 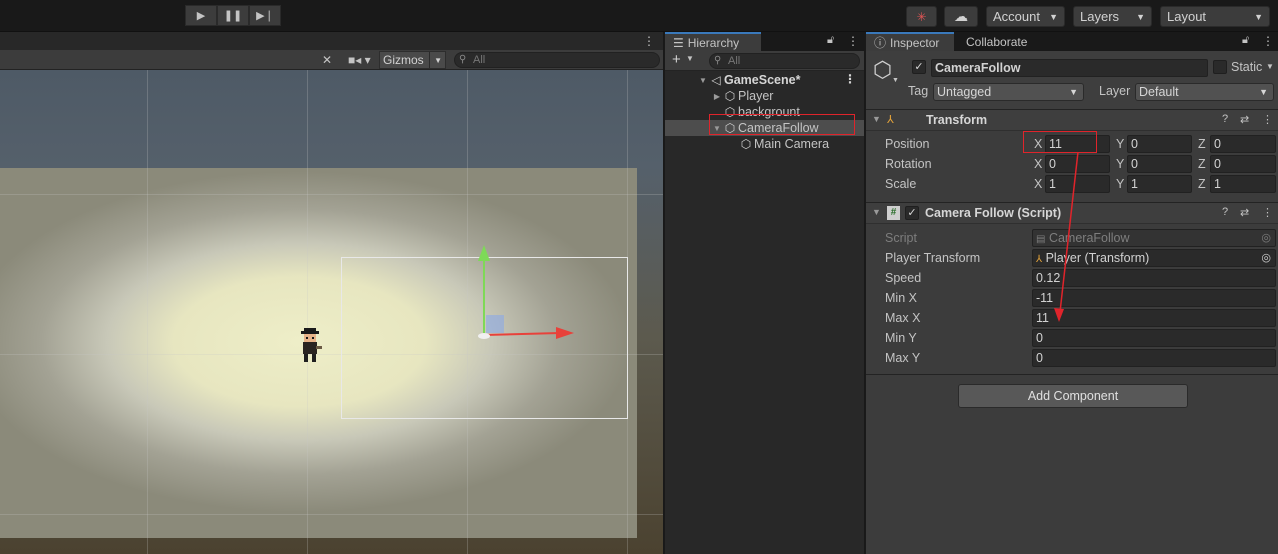 What do you see at coordinates (764, 144) in the screenshot?
I see `list-item: ⬡ Main Camera` at bounding box center [764, 144].